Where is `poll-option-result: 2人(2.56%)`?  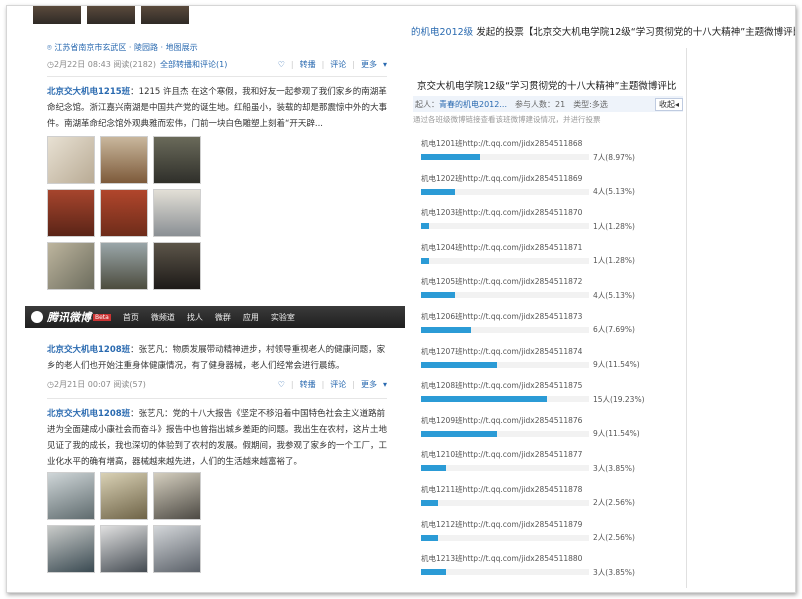
poll-option-result: 2人(2.56%) is located at coordinates (546, 538).